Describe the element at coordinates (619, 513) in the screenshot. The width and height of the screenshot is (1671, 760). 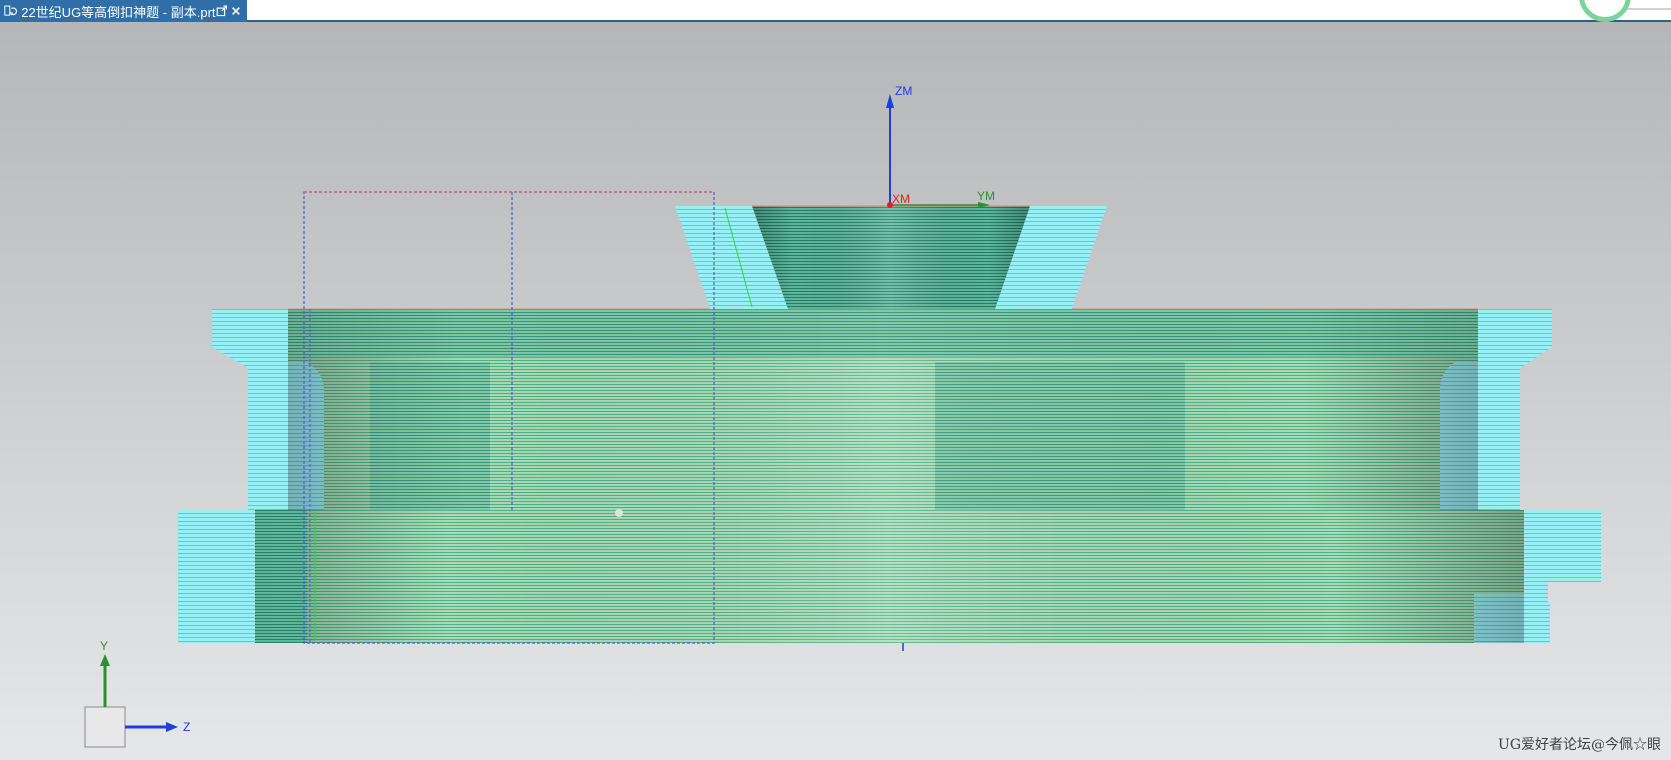
I see `part-center-point` at that location.